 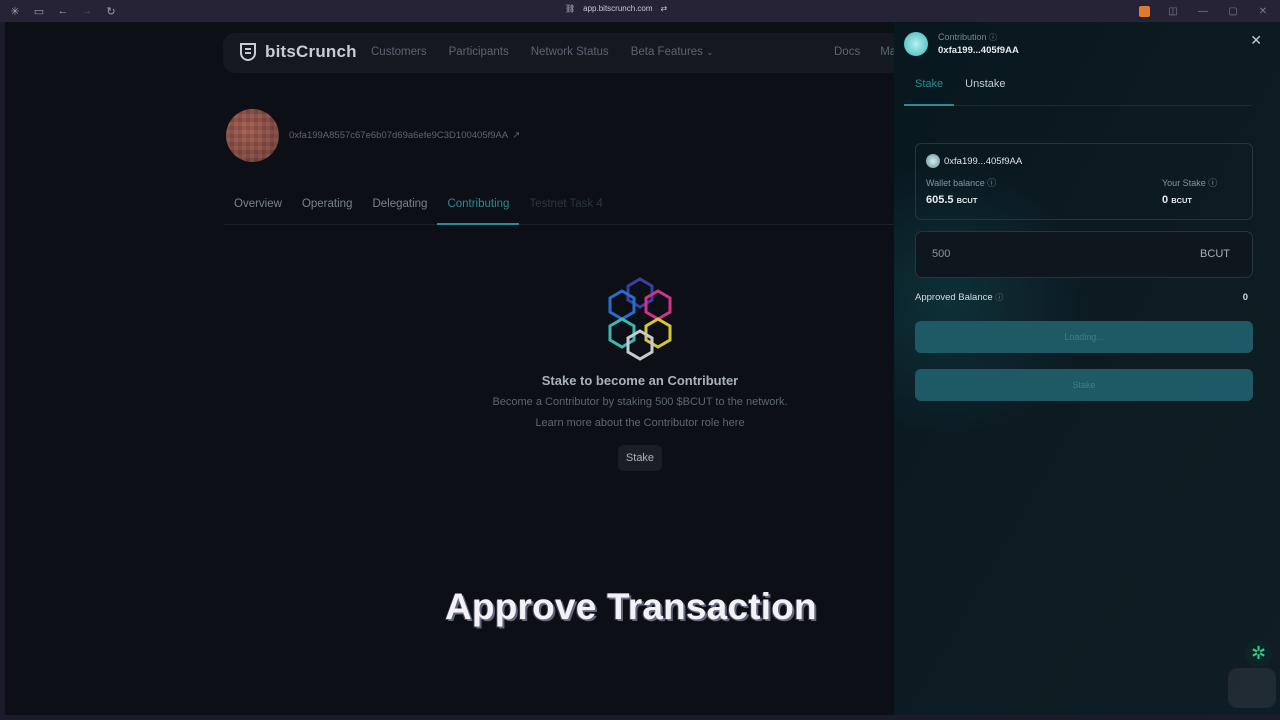 What do you see at coordinates (941, 254) in the screenshot?
I see `amount-value: 500` at bounding box center [941, 254].